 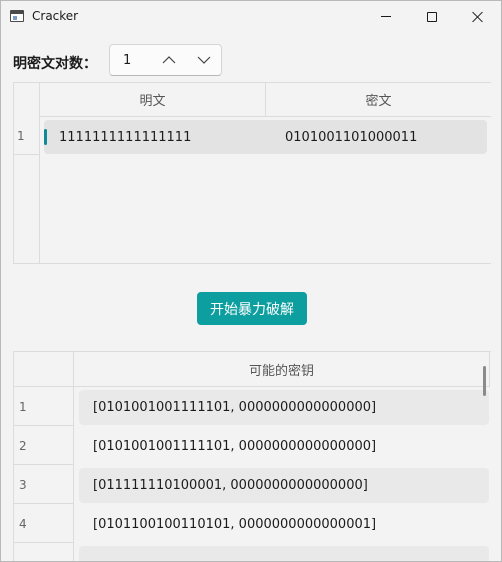 I want to click on maximize-button, so click(x=432, y=16).